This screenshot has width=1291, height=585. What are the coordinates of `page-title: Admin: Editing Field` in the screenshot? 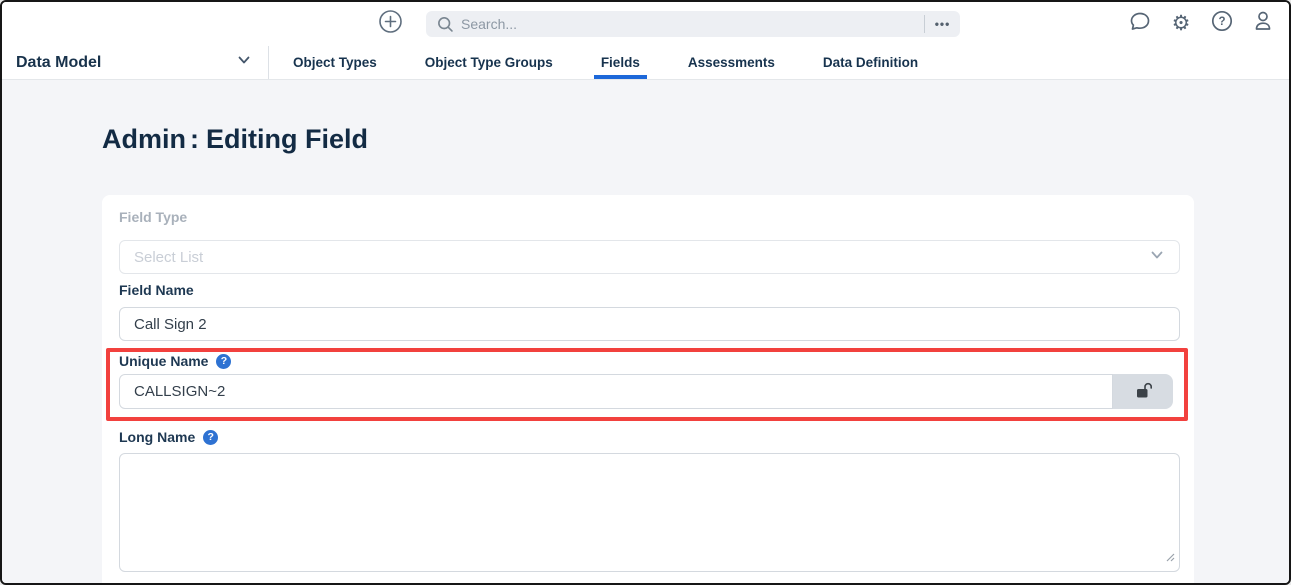 It's located at (235, 139).